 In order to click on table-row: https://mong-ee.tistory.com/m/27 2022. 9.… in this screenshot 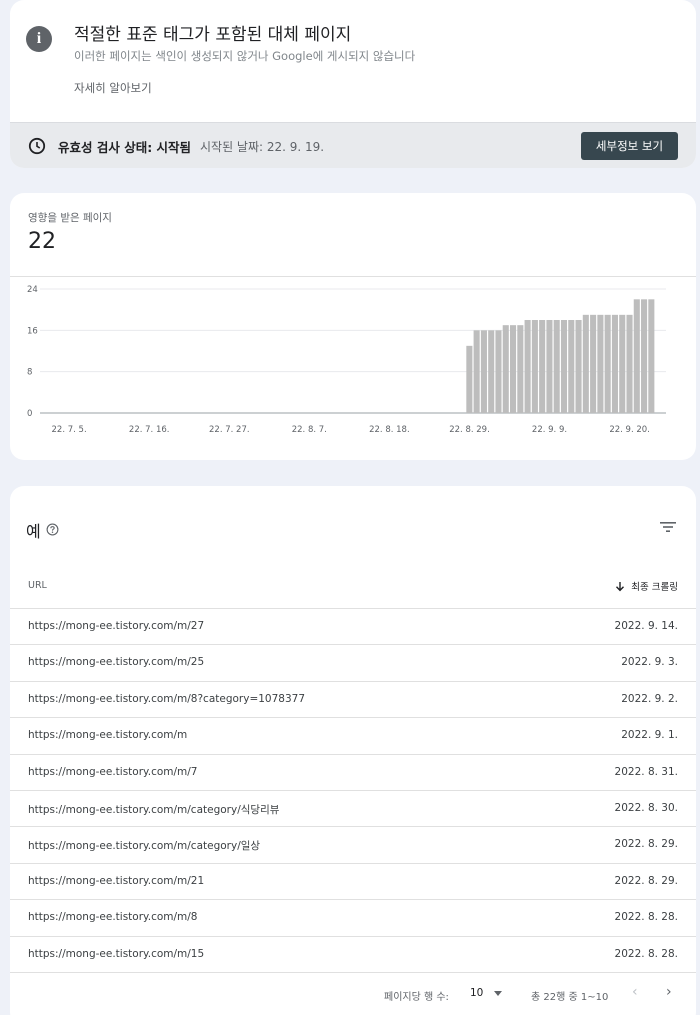, I will do `click(353, 626)`.